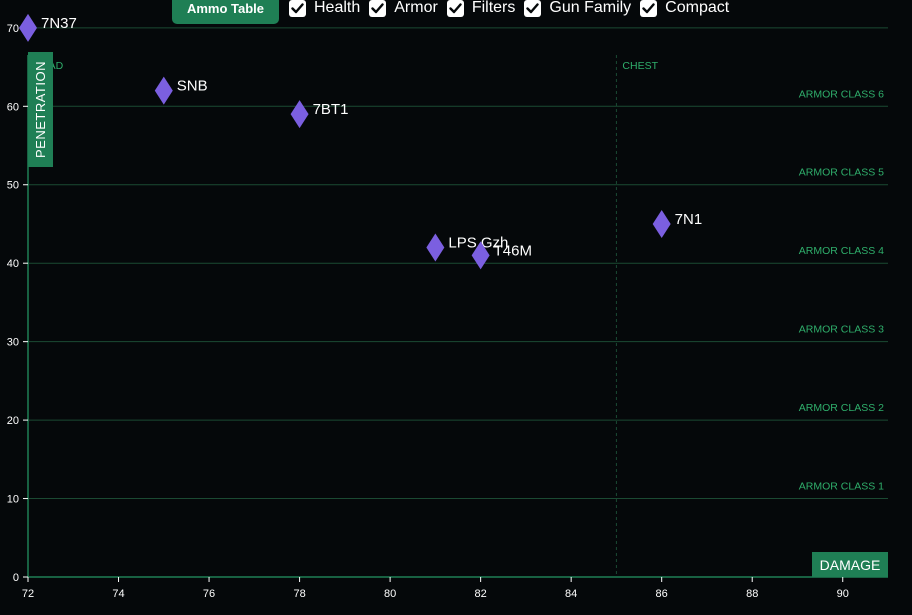  What do you see at coordinates (841, 173) in the screenshot?
I see `armor-class-label: ARMOR CLASS 5` at bounding box center [841, 173].